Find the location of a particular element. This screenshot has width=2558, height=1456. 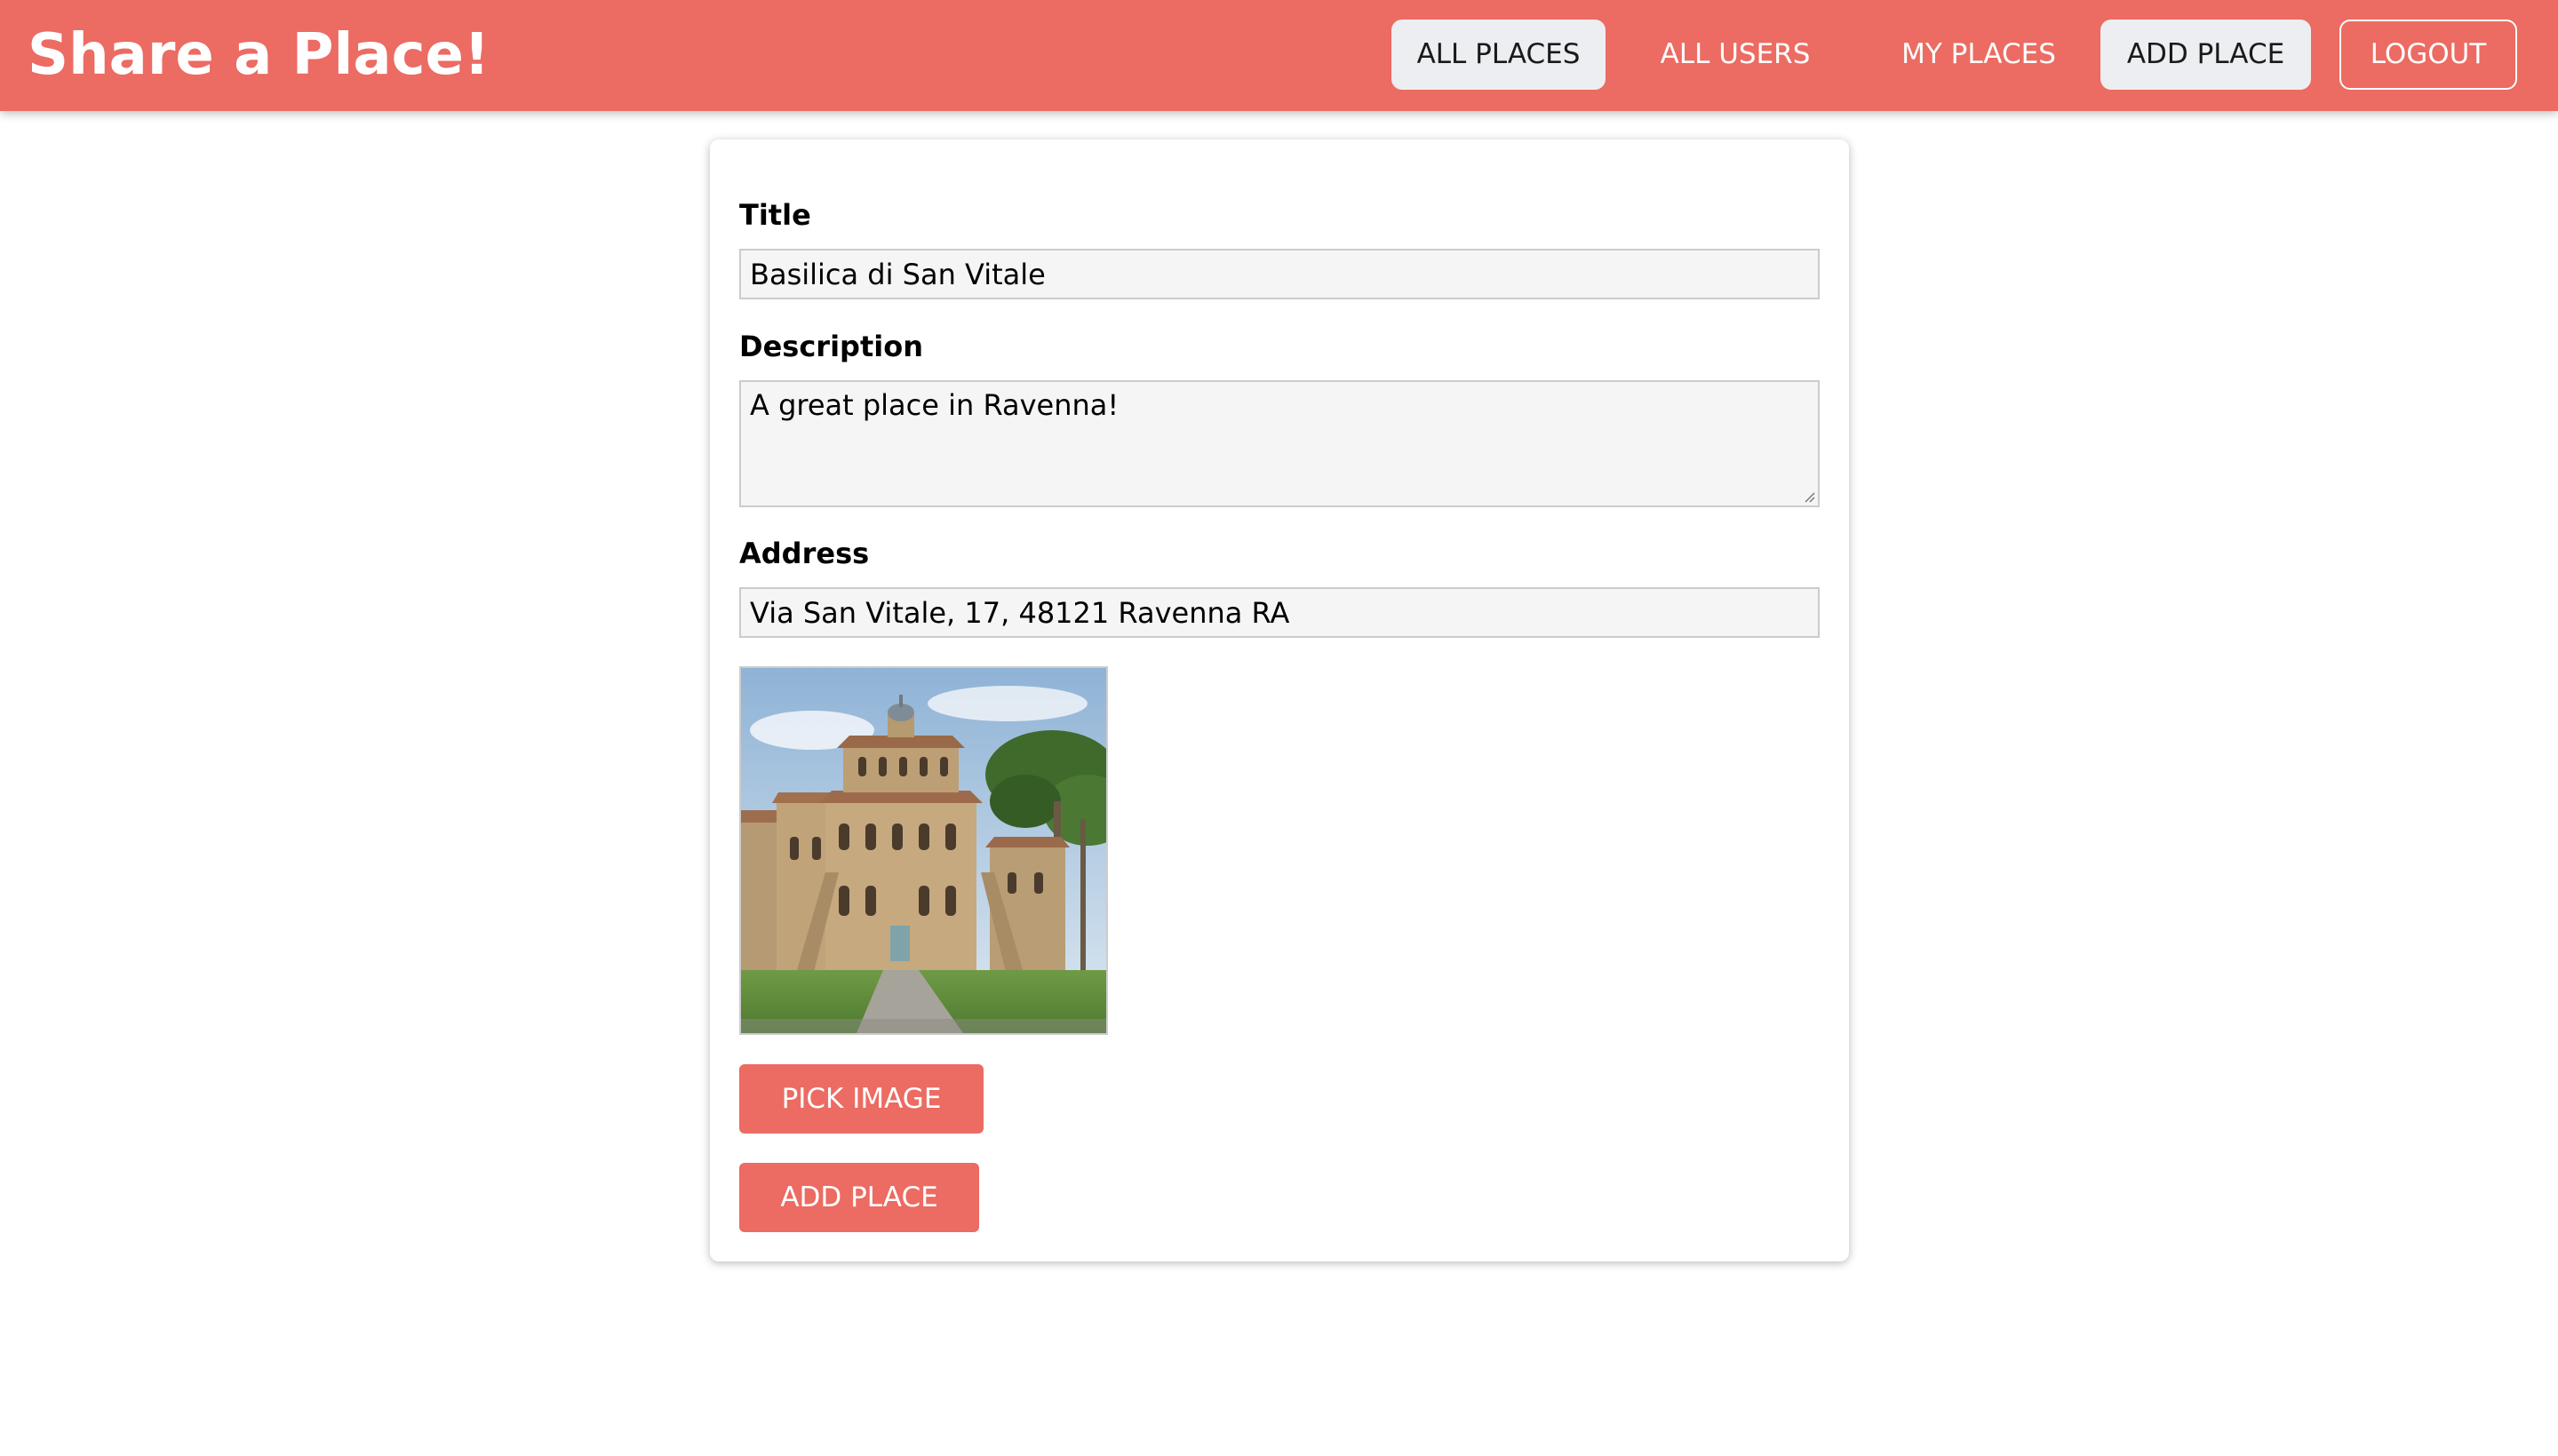

nav-all-places: ALL PLACES is located at coordinates (1498, 55).